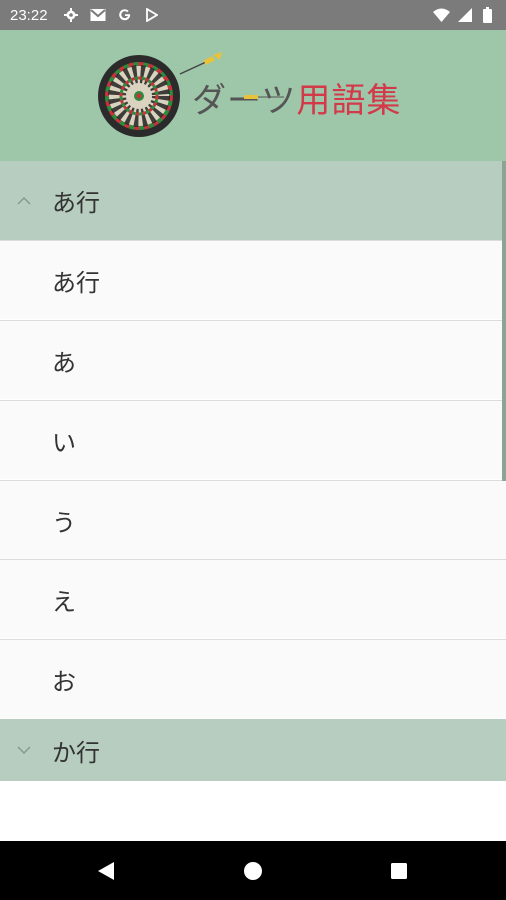 This screenshot has width=506, height=900. I want to click on gmail-icon, so click(98, 15).